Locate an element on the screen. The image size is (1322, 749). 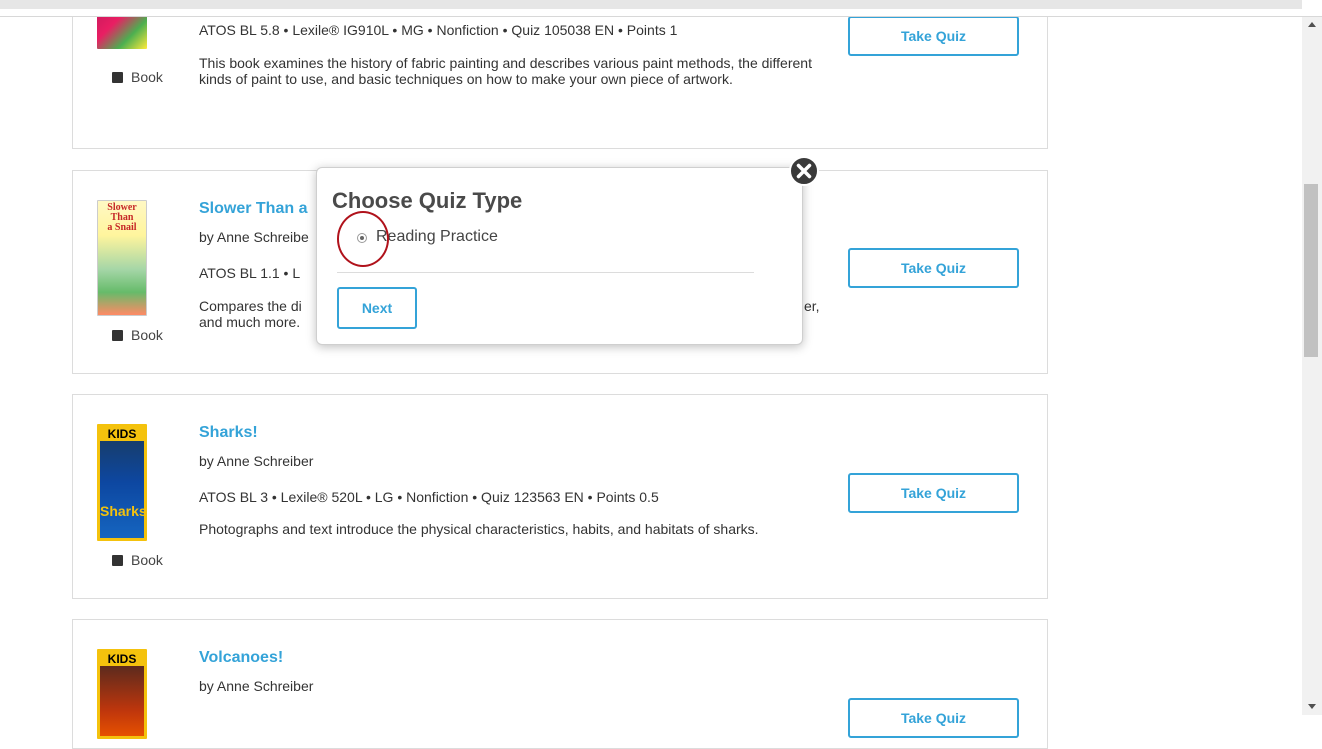
book-meta: ATOS BL 1.1 • L is located at coordinates (250, 273).